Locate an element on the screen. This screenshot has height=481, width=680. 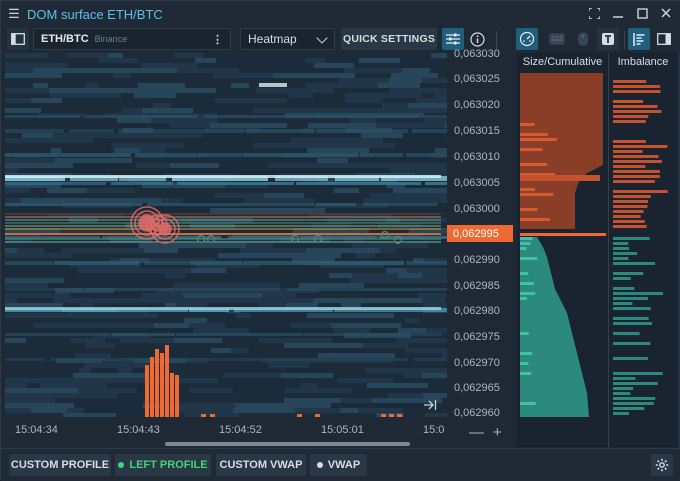
zoom-out-button: — is located at coordinates (476, 432).